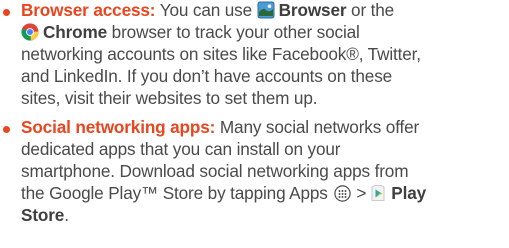 The height and width of the screenshot is (248, 509). What do you see at coordinates (88, 10) in the screenshot?
I see `lead-heading: Browser access:` at bounding box center [88, 10].